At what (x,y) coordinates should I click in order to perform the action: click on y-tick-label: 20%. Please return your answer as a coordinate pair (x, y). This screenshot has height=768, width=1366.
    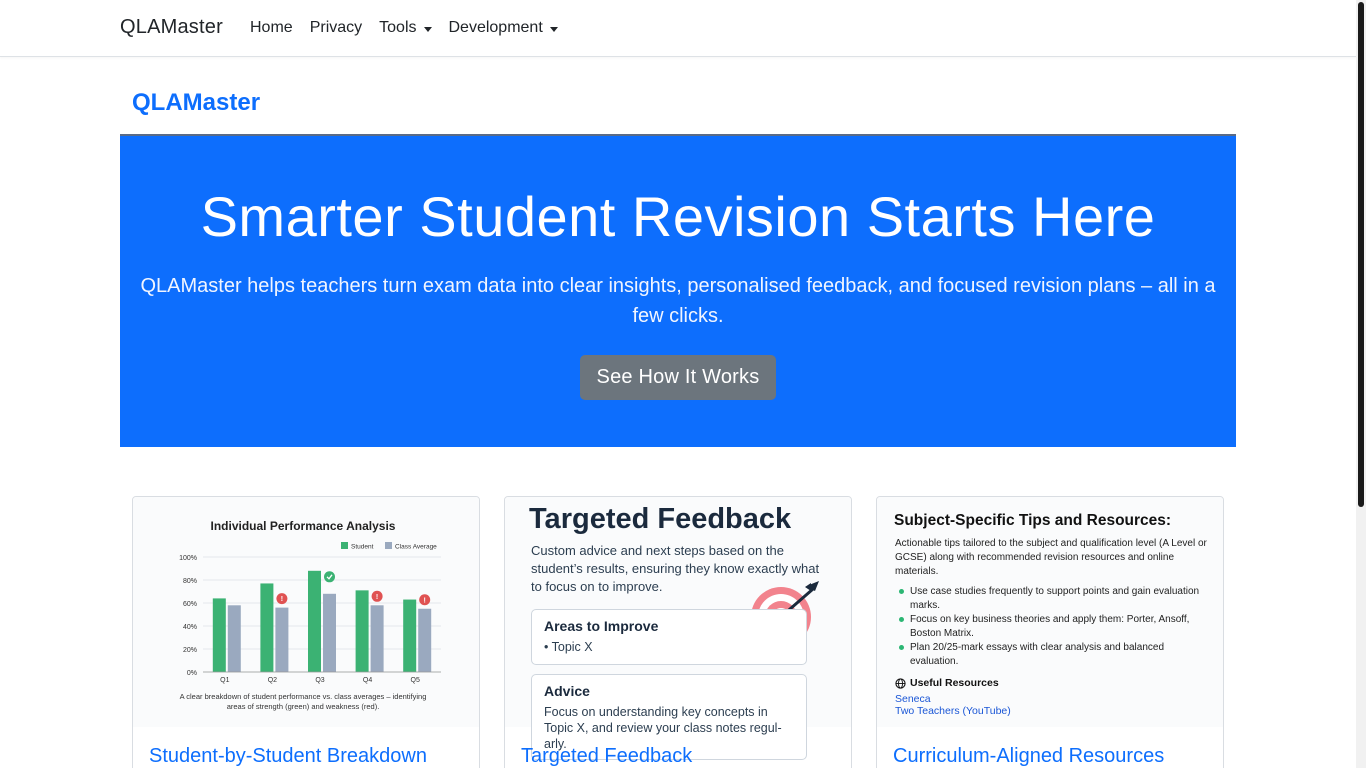
    Looking at the image, I should click on (190, 650).